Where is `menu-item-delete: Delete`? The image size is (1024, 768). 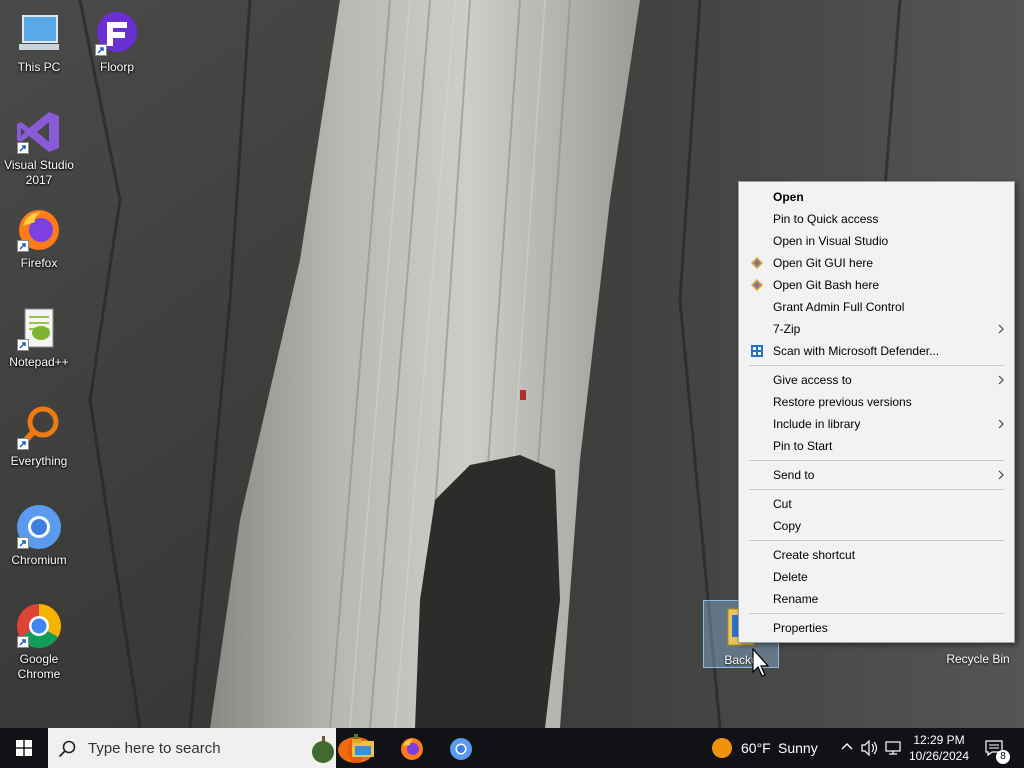
menu-item-delete: Delete is located at coordinates (876, 577).